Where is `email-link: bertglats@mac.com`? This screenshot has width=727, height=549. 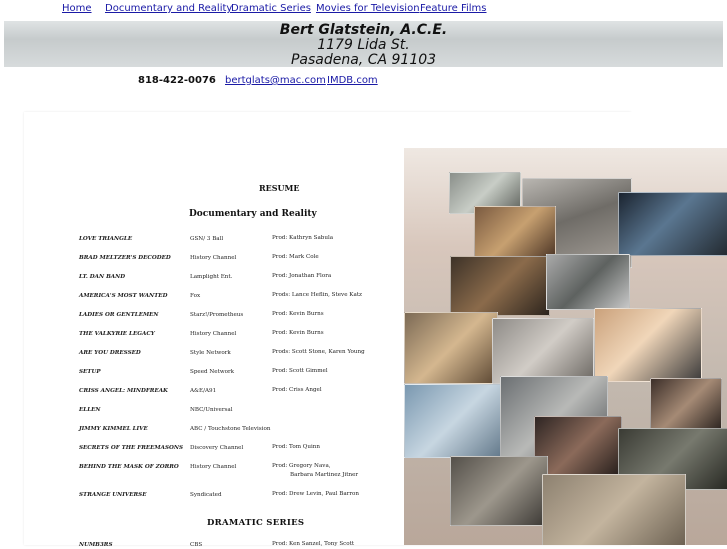 email-link: bertglats@mac.com is located at coordinates (275, 80).